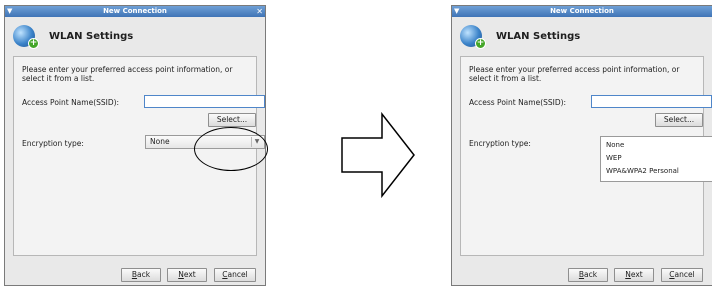 Image resolution: width=712 pixels, height=288 pixels. I want to click on option-none: None, so click(615, 145).